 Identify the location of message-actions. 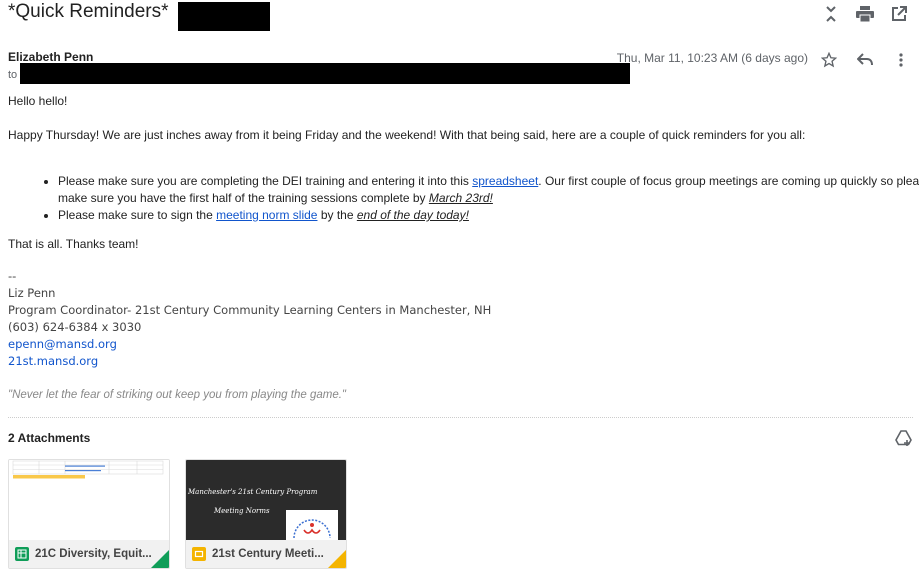
(865, 60).